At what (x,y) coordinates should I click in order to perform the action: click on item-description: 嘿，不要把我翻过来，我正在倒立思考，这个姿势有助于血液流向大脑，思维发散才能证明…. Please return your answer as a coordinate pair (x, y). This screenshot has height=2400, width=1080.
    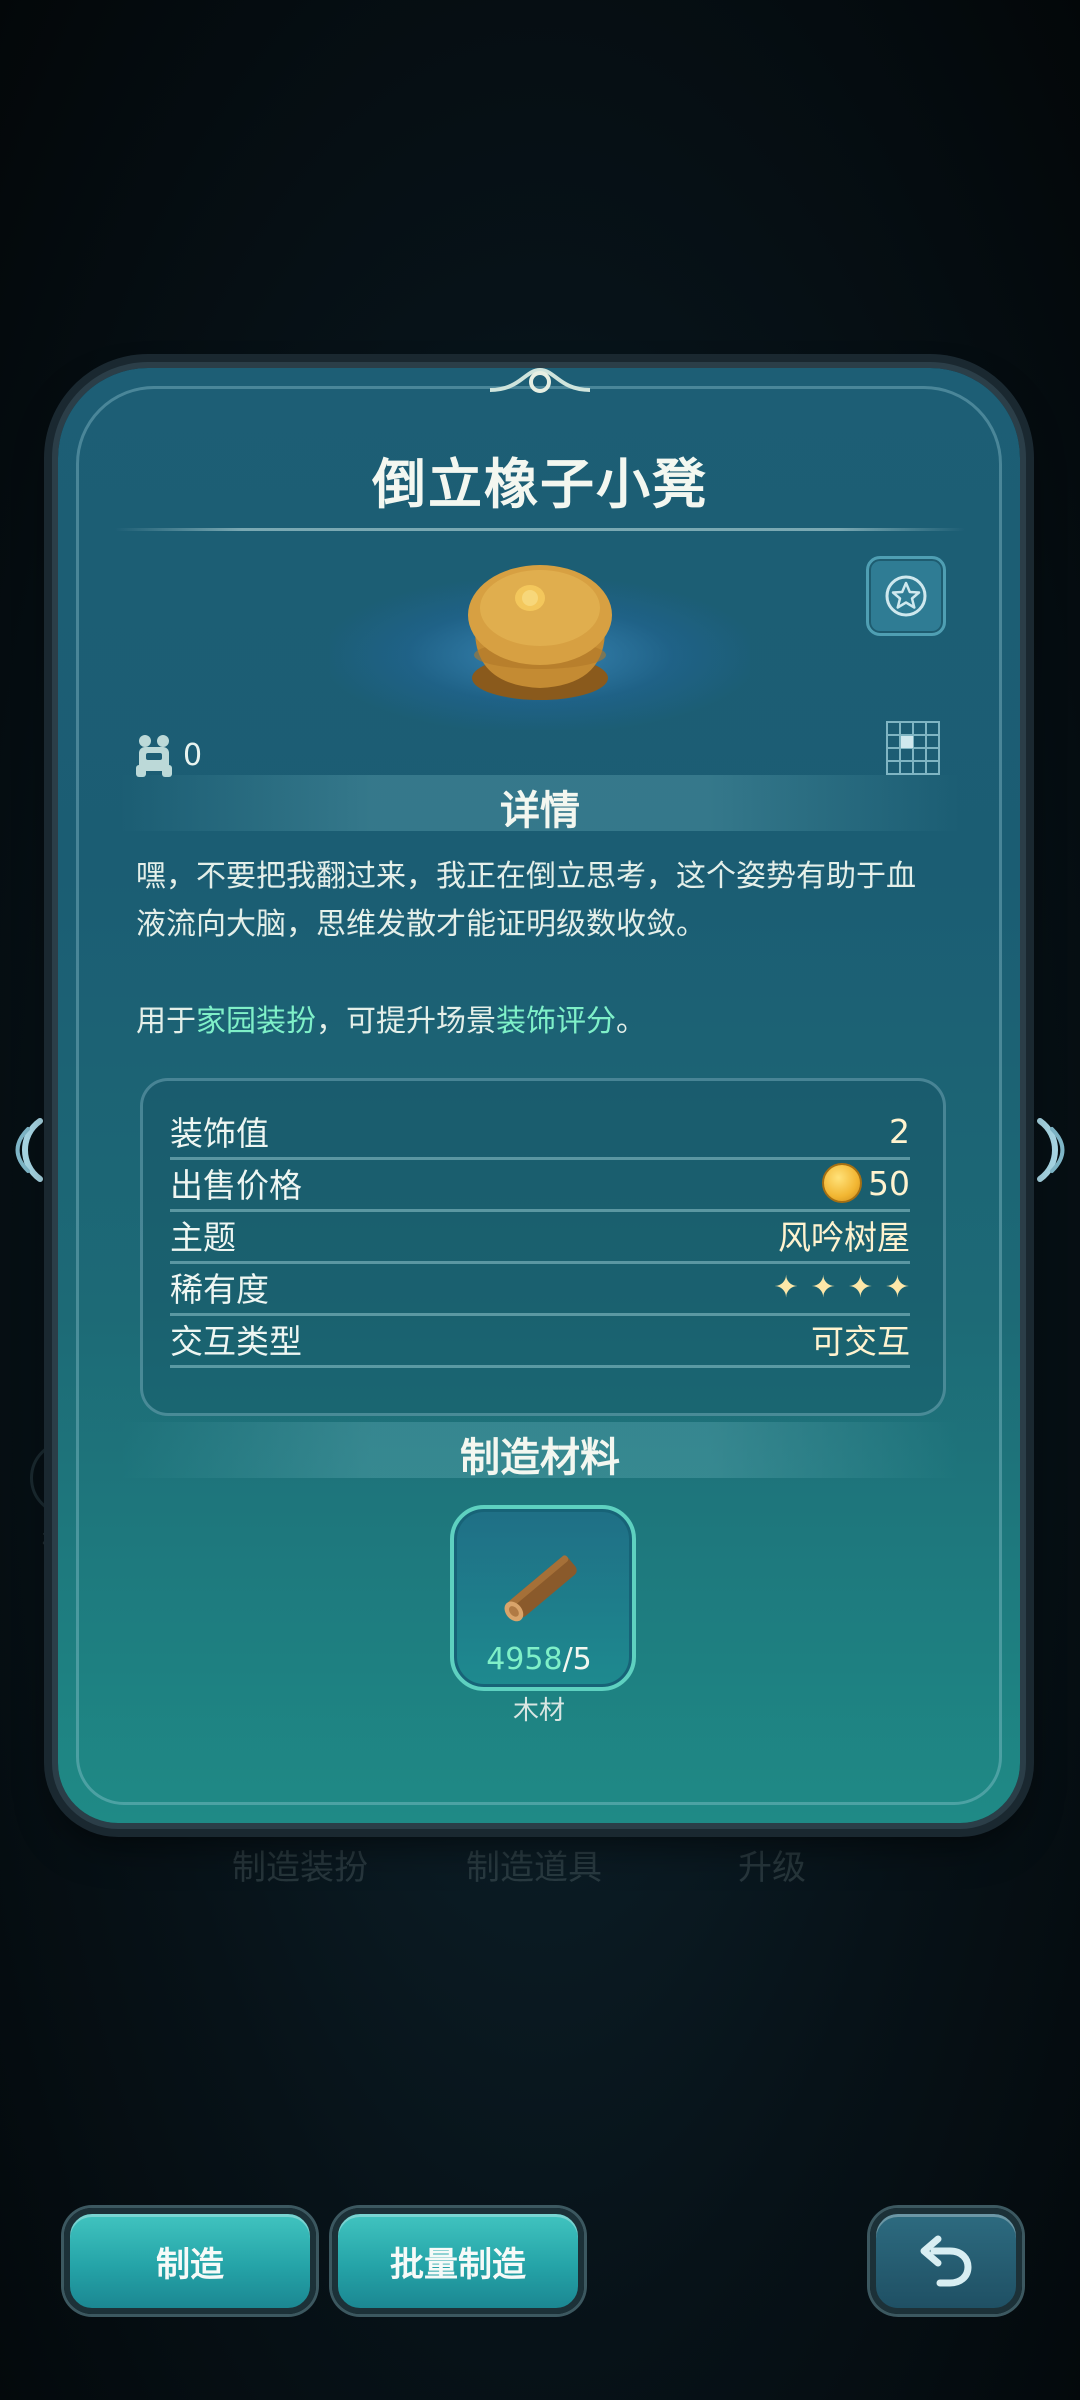
    Looking at the image, I should click on (526, 900).